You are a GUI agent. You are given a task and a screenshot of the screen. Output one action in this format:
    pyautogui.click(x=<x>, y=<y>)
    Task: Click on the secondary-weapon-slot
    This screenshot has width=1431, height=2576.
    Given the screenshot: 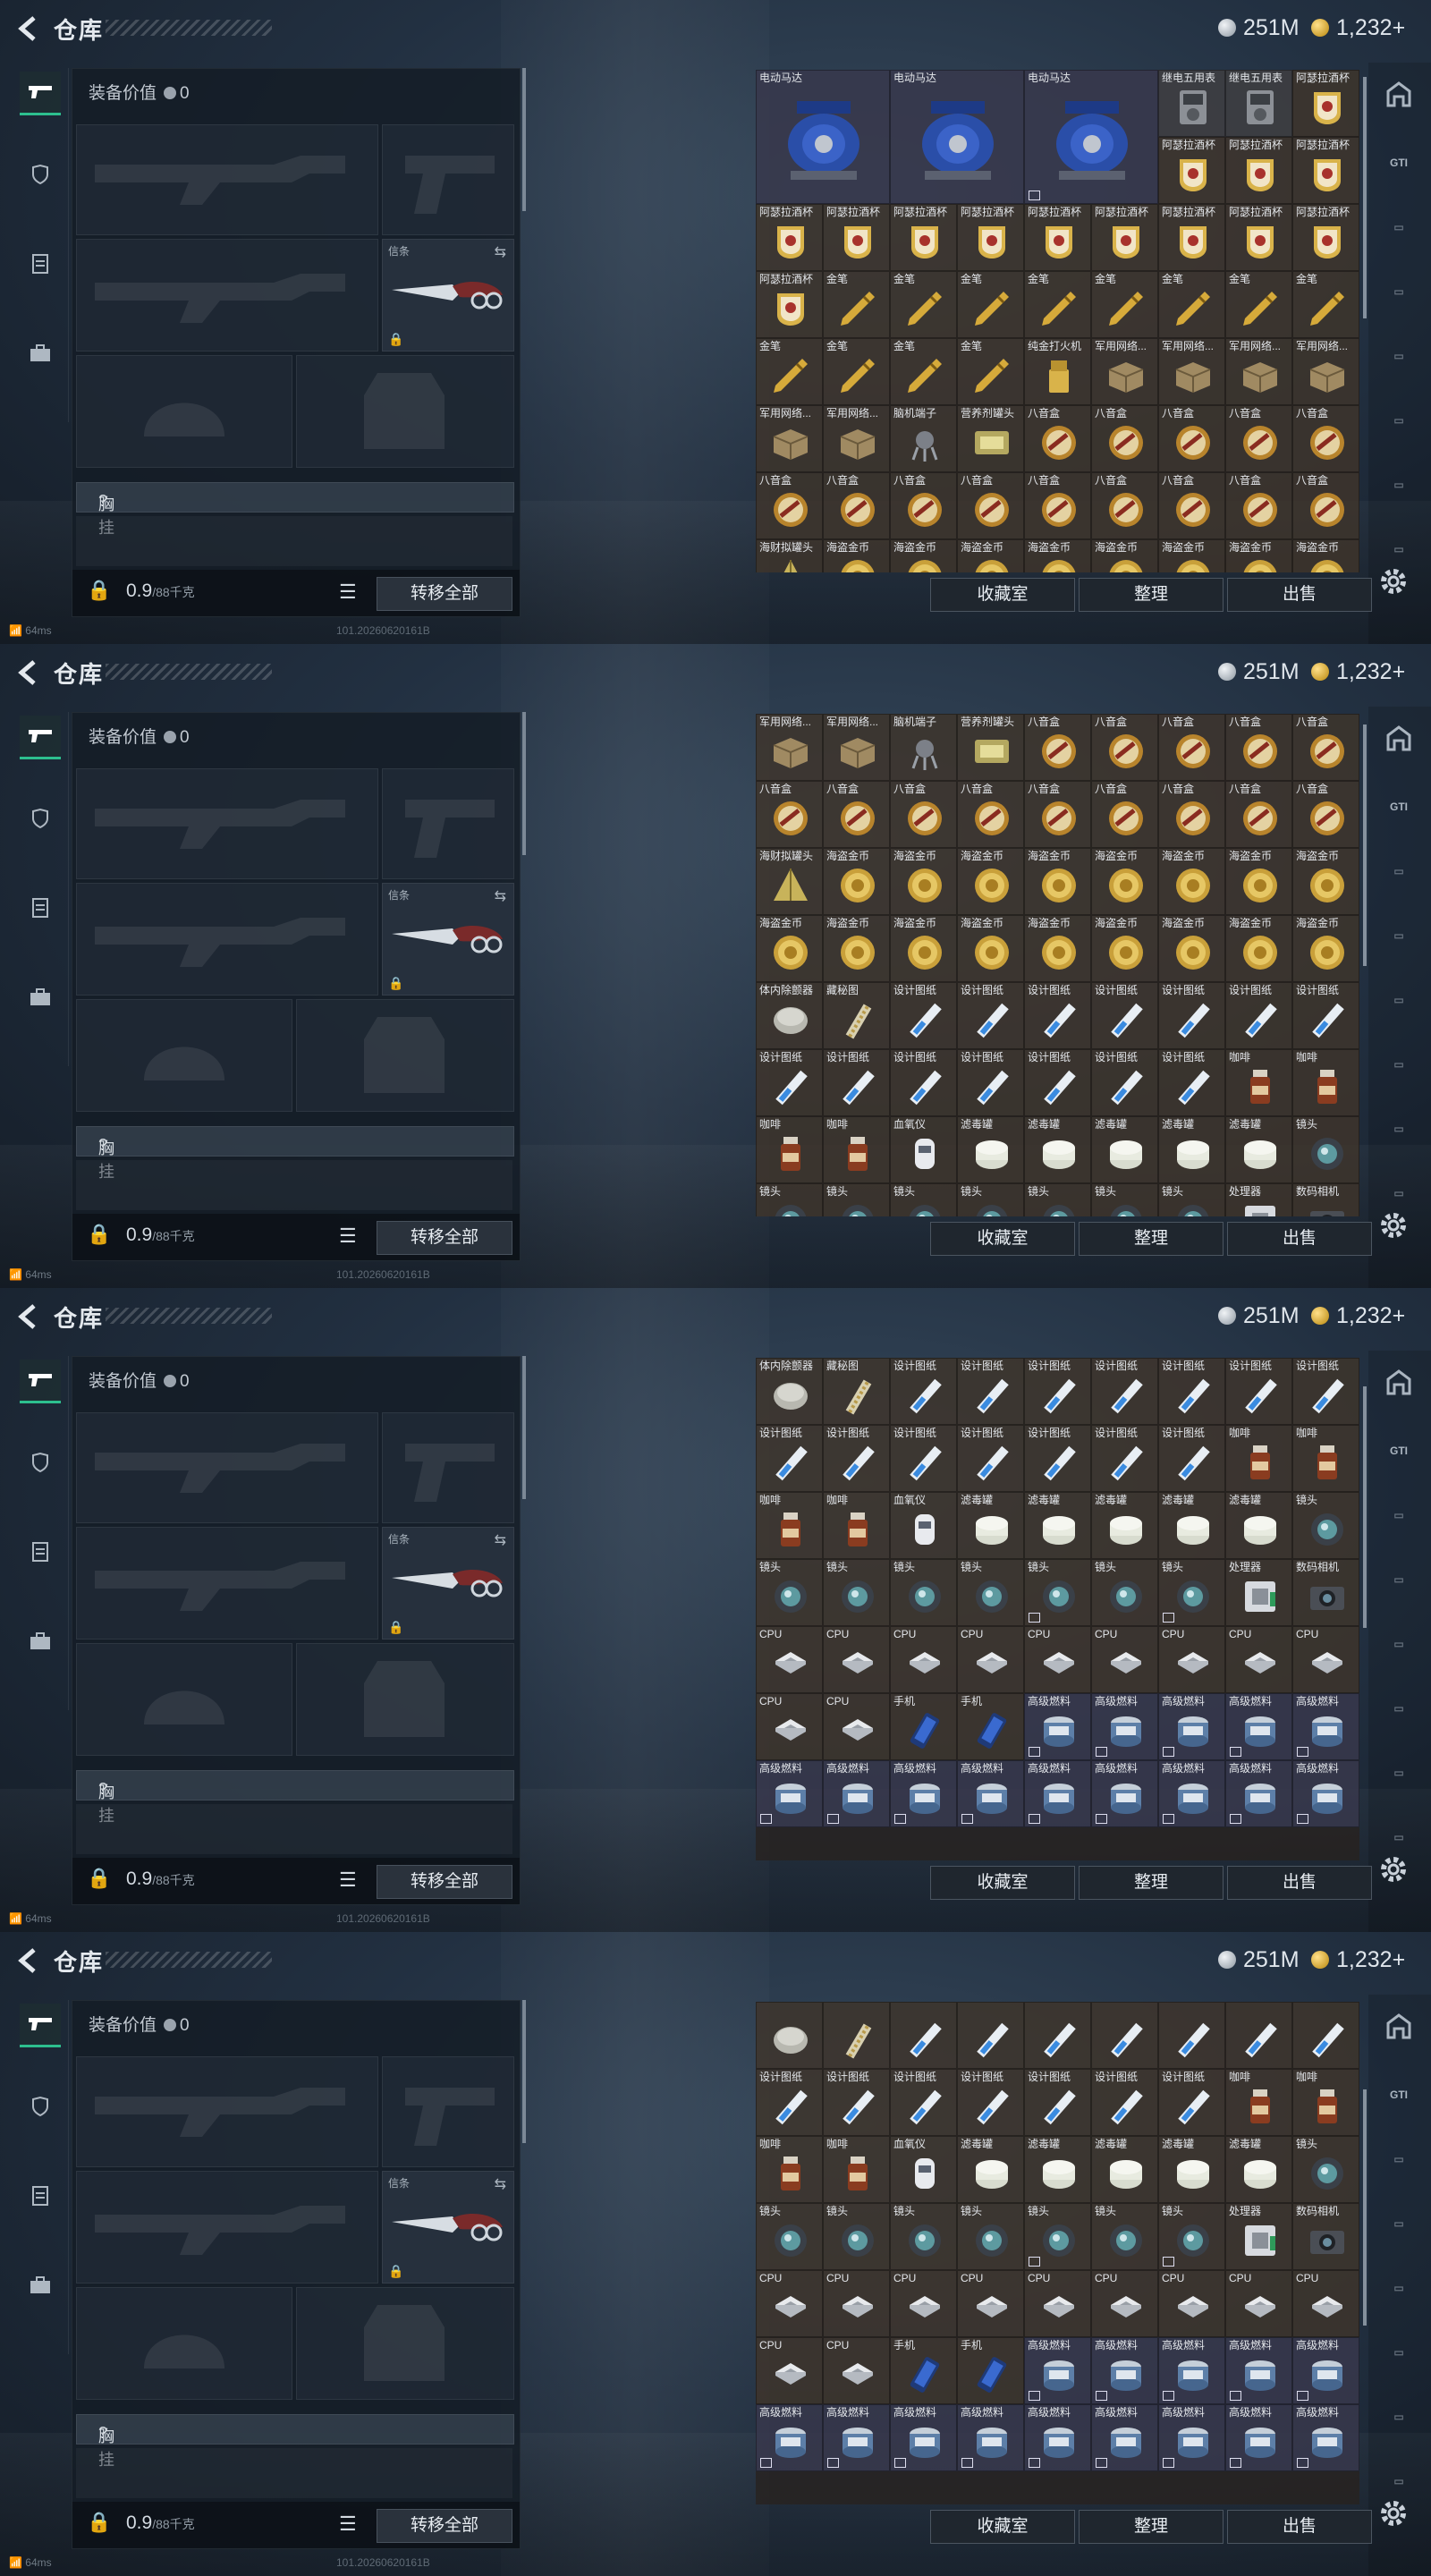 What is the action you would take?
    pyautogui.click(x=227, y=939)
    